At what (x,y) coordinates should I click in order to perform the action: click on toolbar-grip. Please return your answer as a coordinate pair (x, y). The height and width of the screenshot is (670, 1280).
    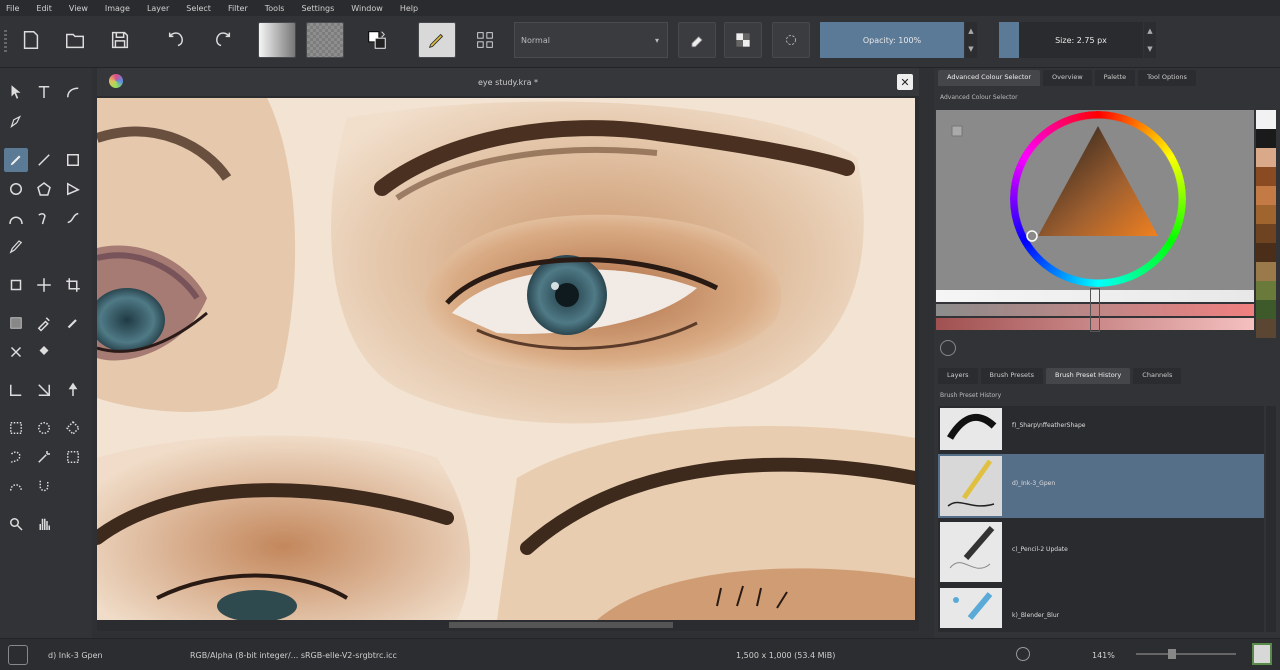
    Looking at the image, I should click on (5, 41).